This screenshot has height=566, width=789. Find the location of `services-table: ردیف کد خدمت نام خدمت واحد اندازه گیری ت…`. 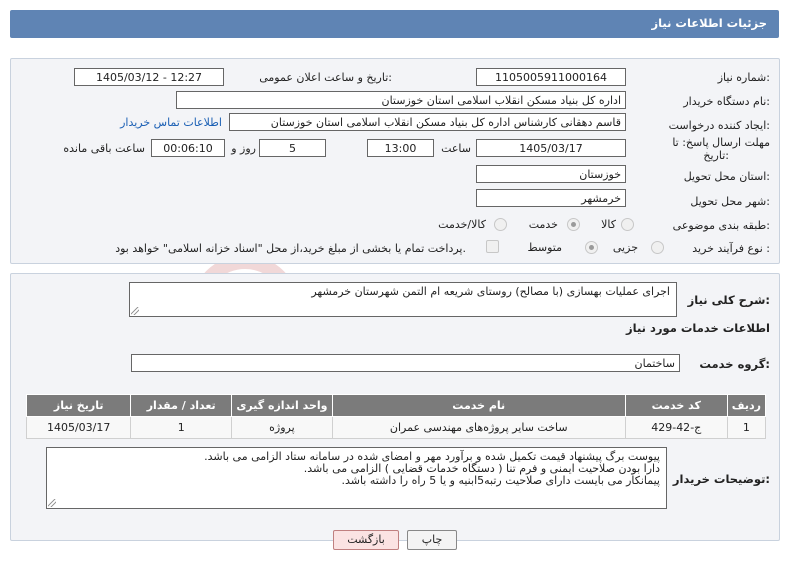

services-table: ردیف کد خدمت نام خدمت واحد اندازه گیری ت… is located at coordinates (396, 416).